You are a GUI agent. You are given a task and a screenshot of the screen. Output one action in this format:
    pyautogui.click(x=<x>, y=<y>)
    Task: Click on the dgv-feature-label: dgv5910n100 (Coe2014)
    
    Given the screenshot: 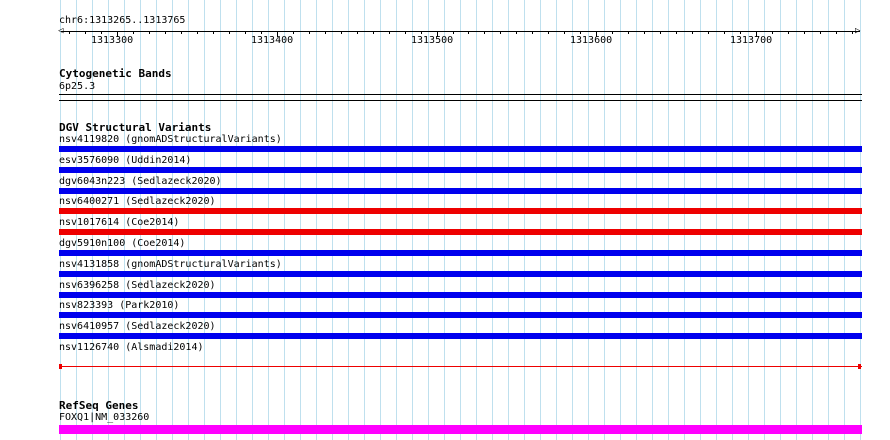 What is the action you would take?
    pyautogui.click(x=122, y=243)
    